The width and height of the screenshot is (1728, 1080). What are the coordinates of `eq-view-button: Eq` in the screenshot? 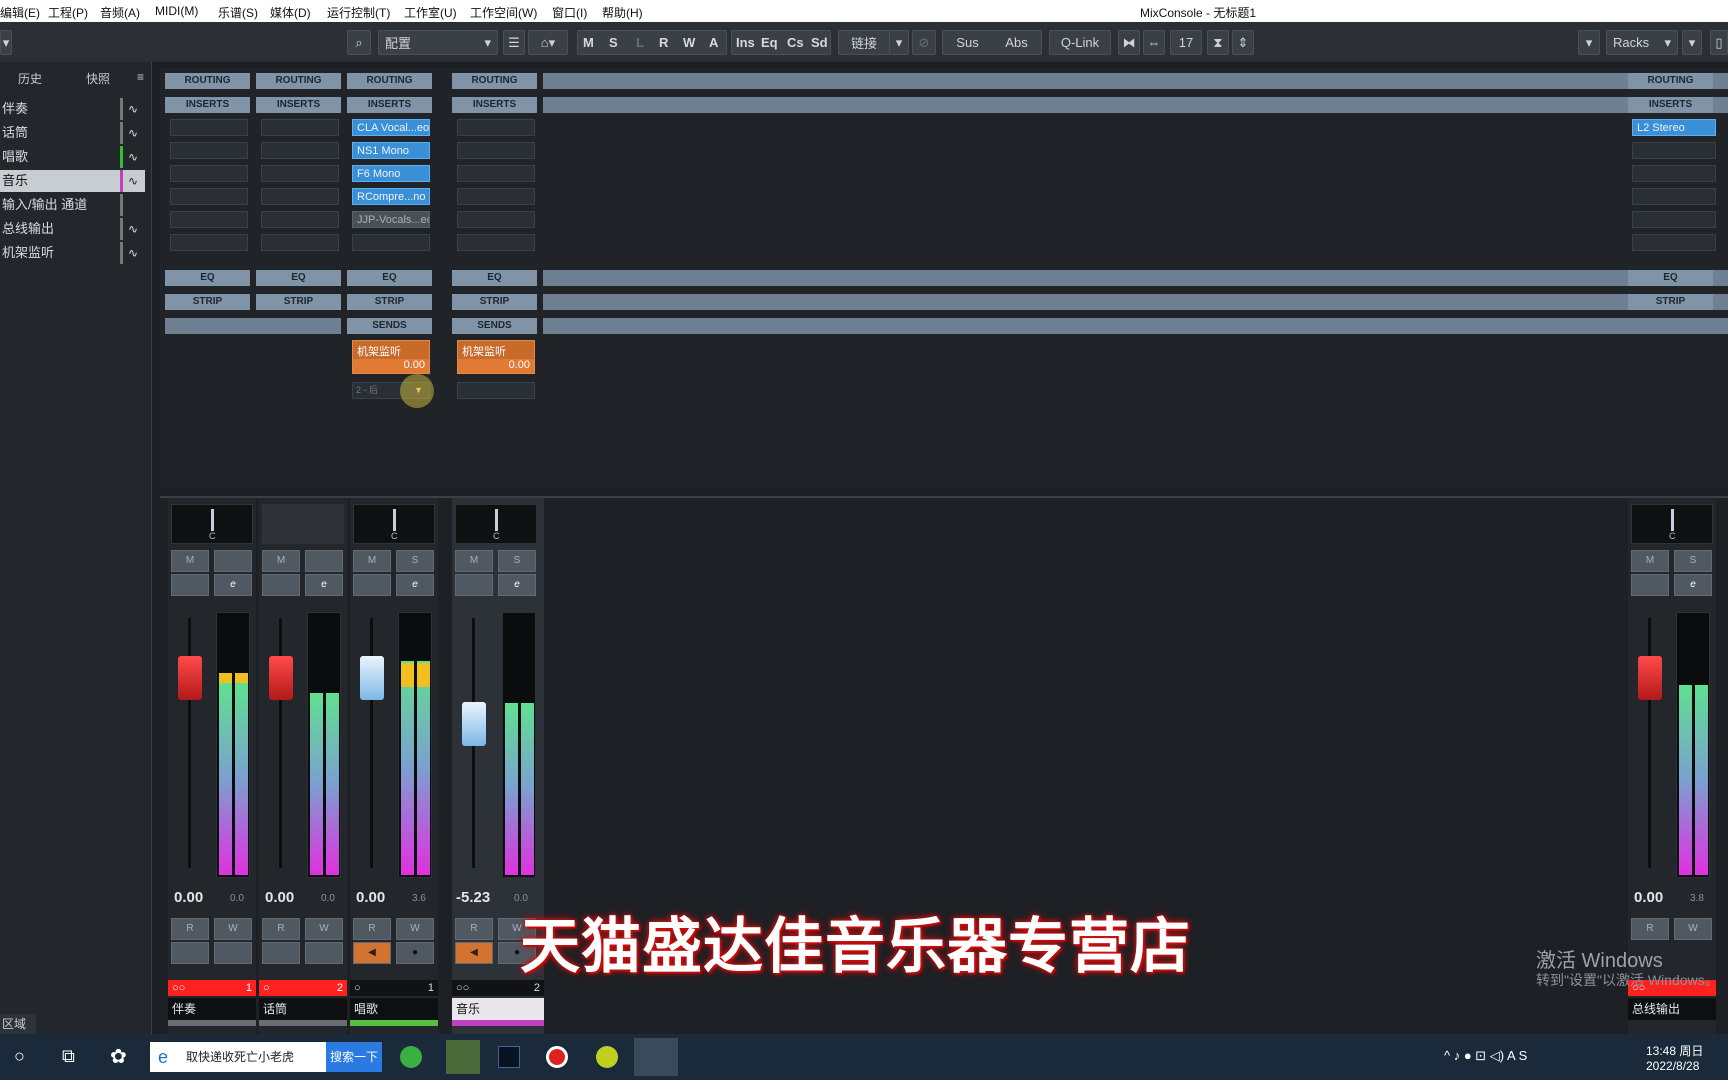 It's located at (769, 42).